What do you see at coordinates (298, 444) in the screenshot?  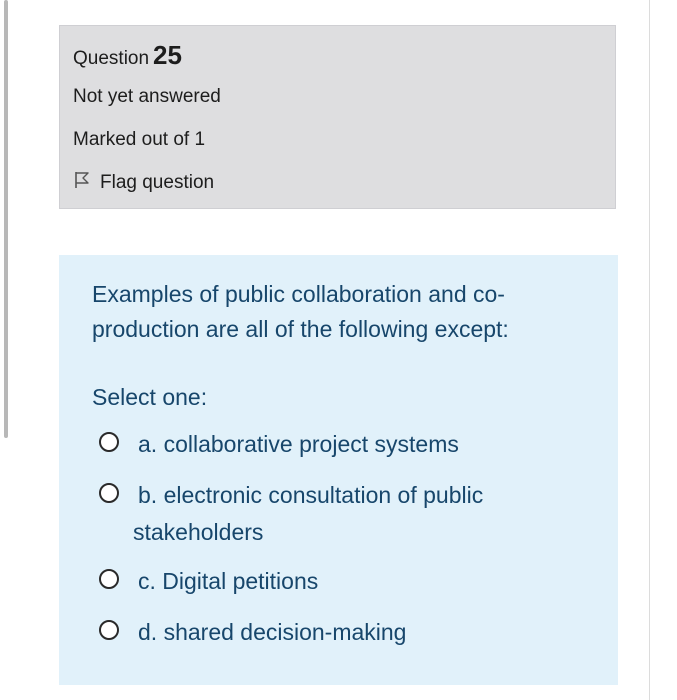 I see `option-a-label: a. collaborative project systems` at bounding box center [298, 444].